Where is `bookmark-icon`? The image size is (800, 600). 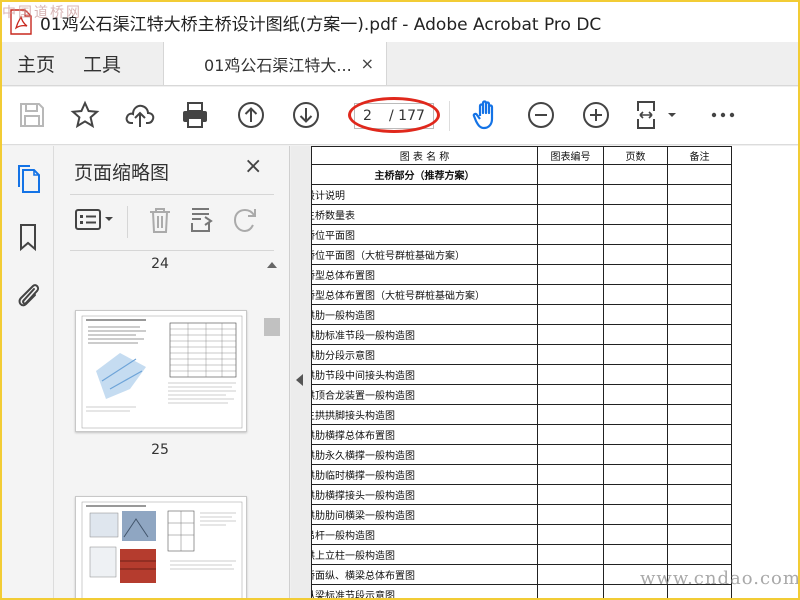 bookmark-icon is located at coordinates (28, 237).